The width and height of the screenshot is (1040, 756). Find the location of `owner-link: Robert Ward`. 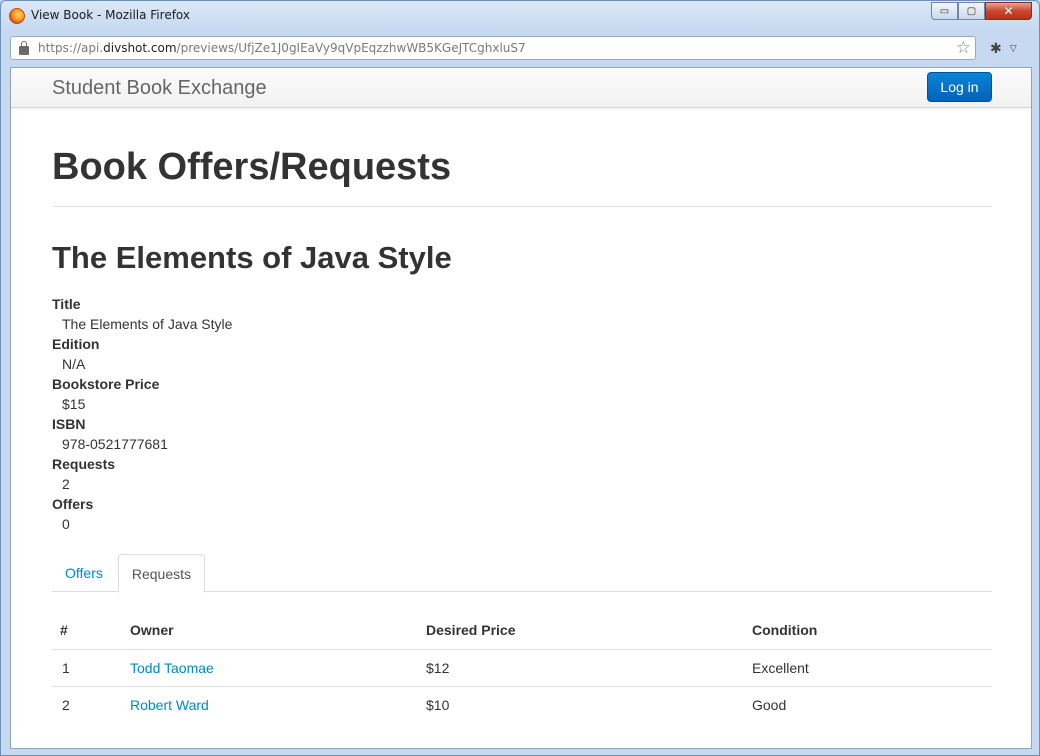

owner-link: Robert Ward is located at coordinates (169, 705).